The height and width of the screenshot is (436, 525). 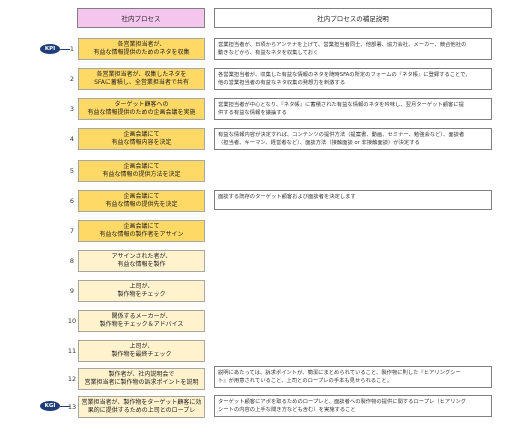 What do you see at coordinates (141, 109) in the screenshot?
I see `process-step-box: ターゲット顧客への 有益な情報提供のための企画会議を実施` at bounding box center [141, 109].